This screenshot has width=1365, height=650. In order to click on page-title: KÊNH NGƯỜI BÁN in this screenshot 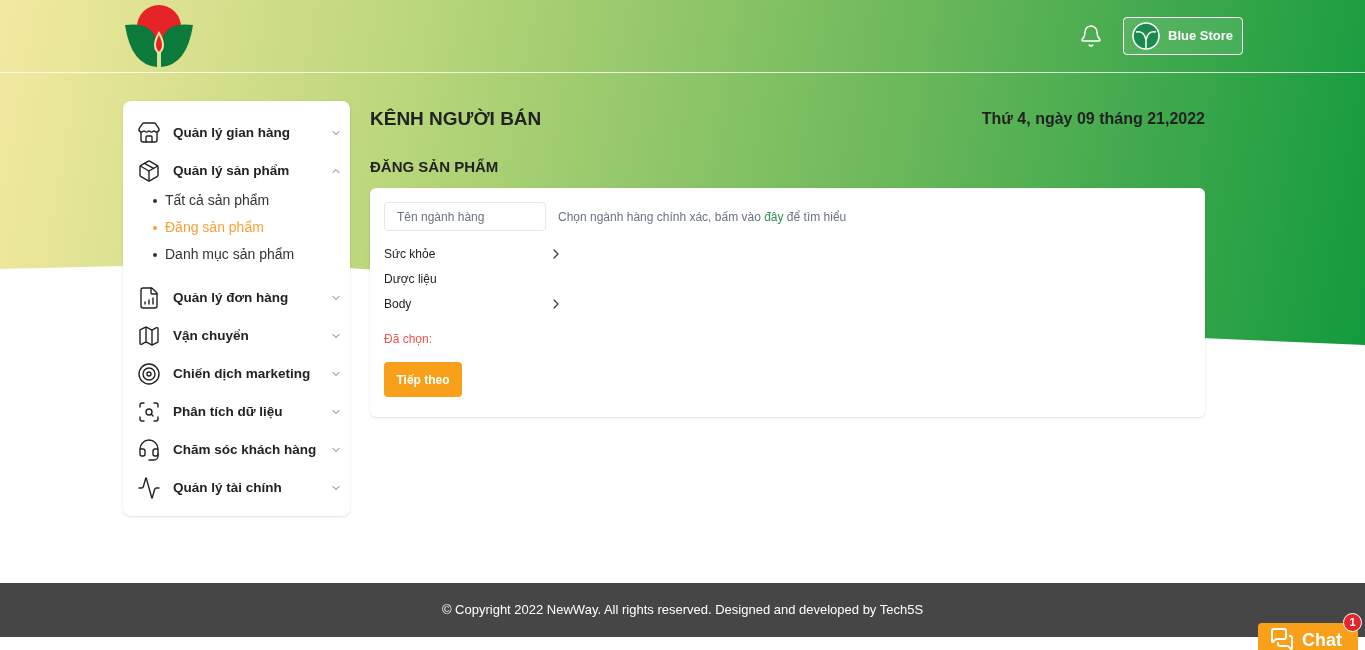, I will do `click(456, 119)`.